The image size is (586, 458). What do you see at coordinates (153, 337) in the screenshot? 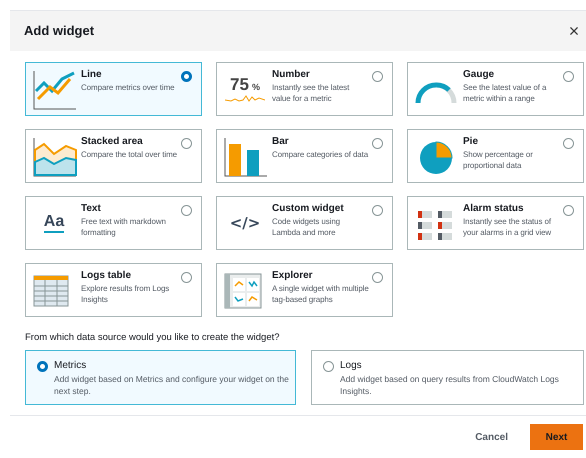
I see `question-text: From which data source would you like to create the widget?` at bounding box center [153, 337].